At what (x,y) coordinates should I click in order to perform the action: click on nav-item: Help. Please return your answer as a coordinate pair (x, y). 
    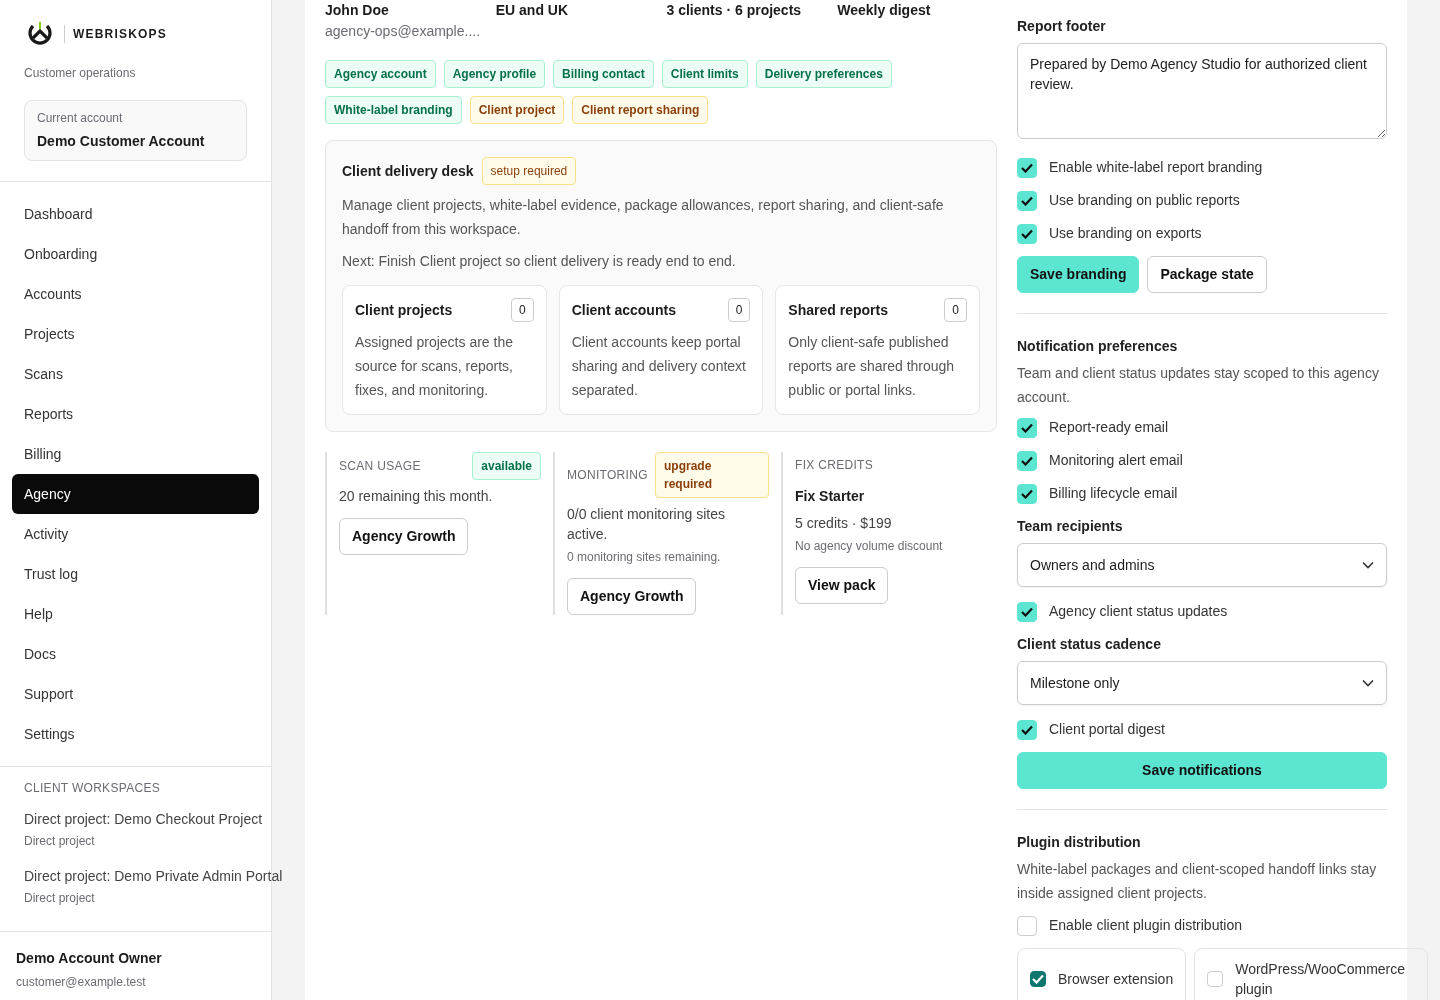
    Looking at the image, I should click on (135, 614).